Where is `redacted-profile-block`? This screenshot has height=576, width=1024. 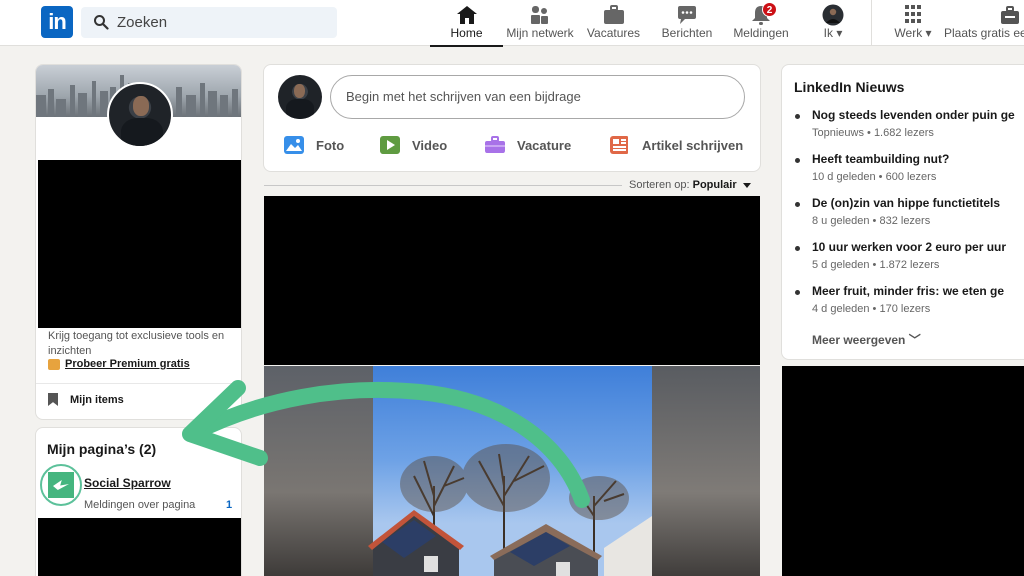
redacted-profile-block is located at coordinates (139, 244).